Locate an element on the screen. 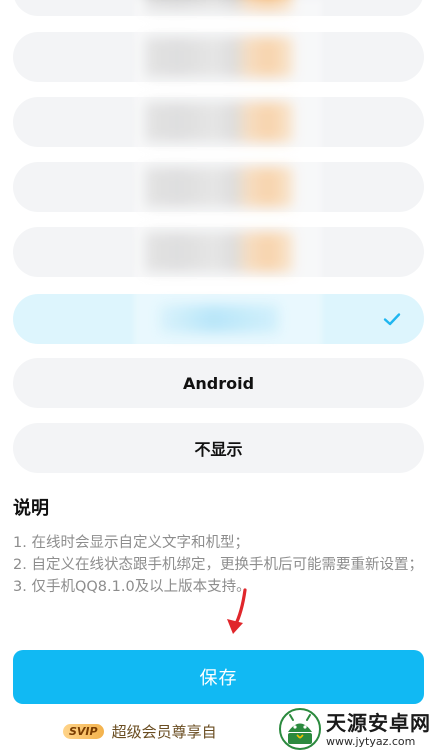 The image size is (437, 755). status-option-hide: 不显示 is located at coordinates (218, 448).